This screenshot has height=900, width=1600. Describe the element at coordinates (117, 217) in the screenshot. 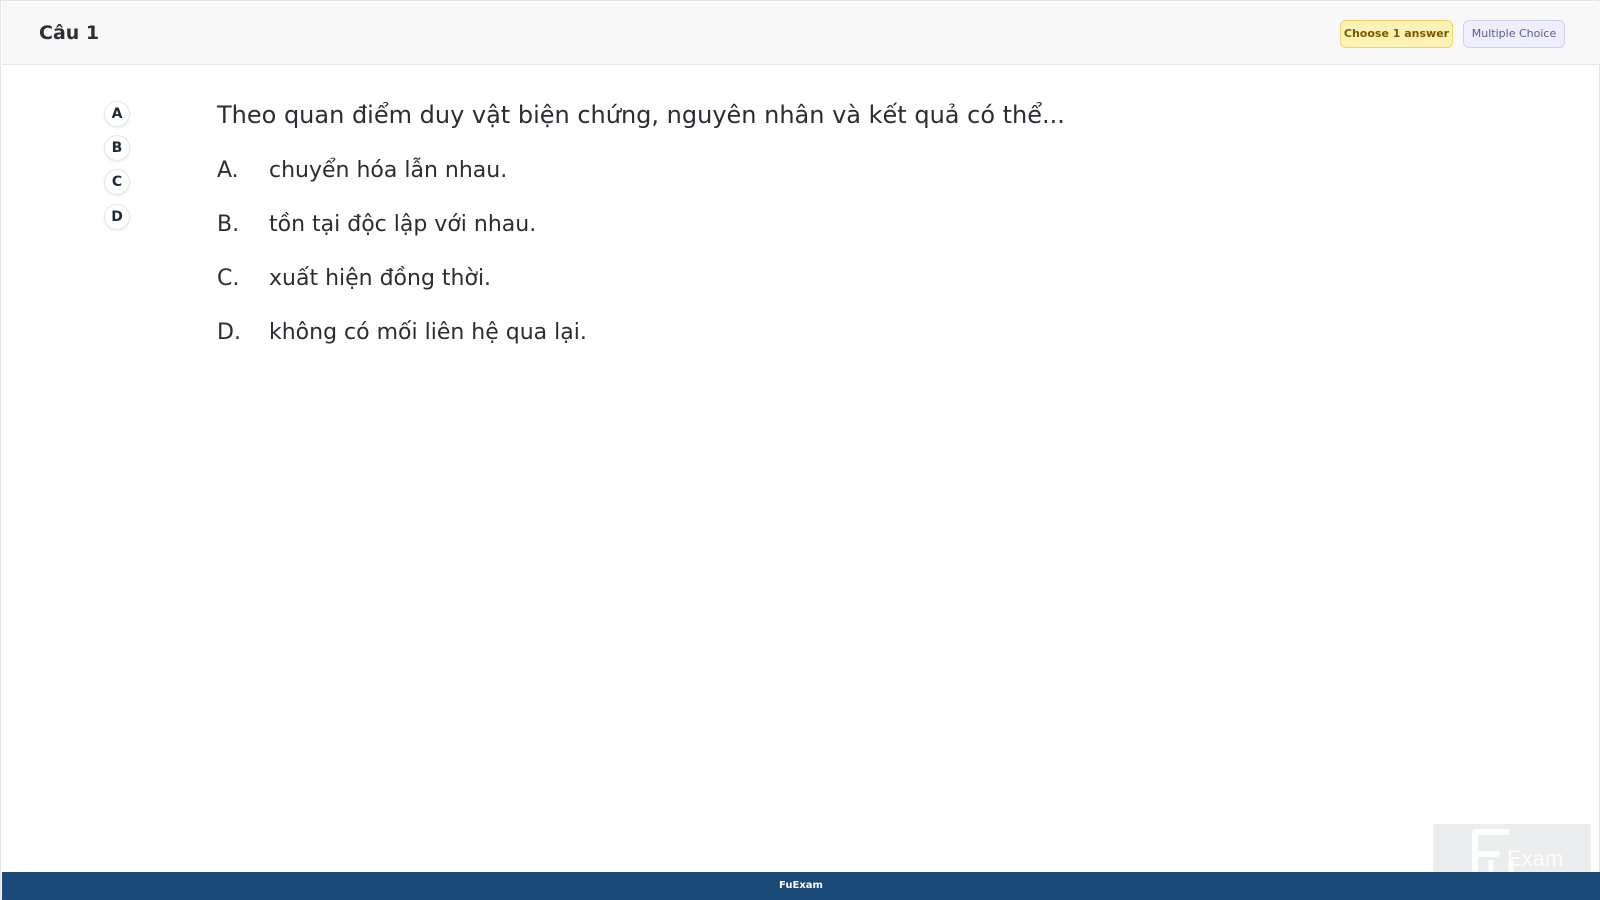

I see `answer-button-d: D` at that location.